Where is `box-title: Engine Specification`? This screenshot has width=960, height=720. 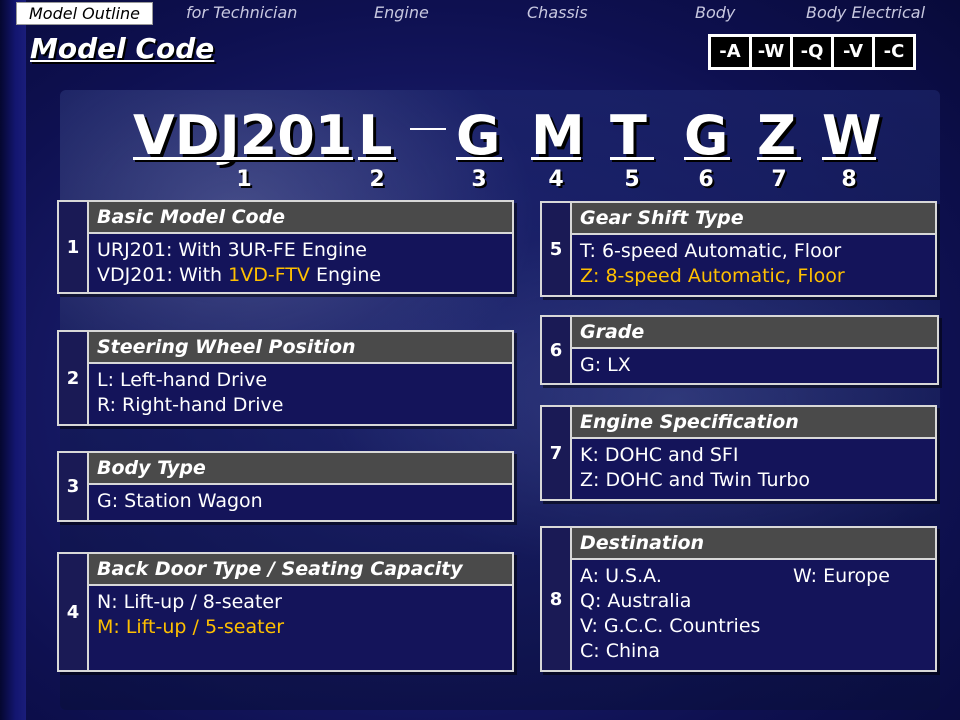 box-title: Engine Specification is located at coordinates (753, 423).